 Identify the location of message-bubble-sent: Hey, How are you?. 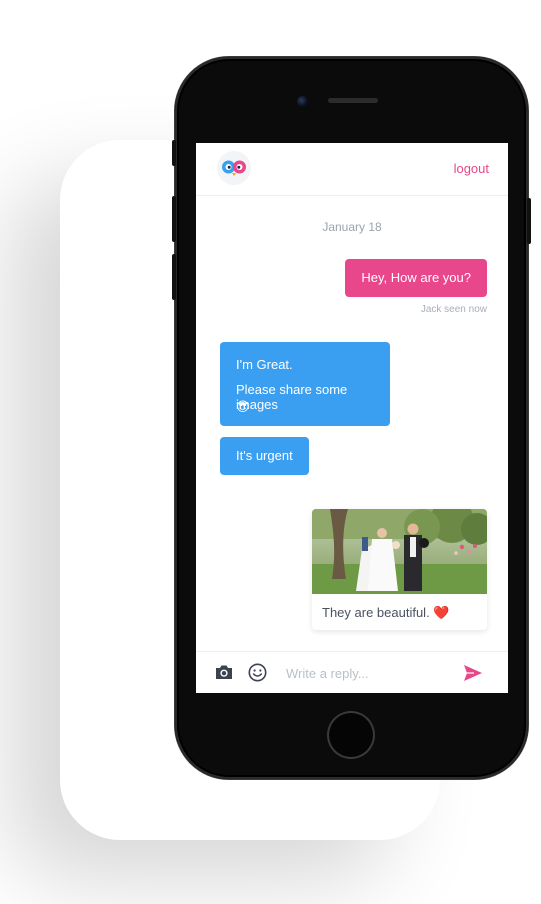
(416, 278).